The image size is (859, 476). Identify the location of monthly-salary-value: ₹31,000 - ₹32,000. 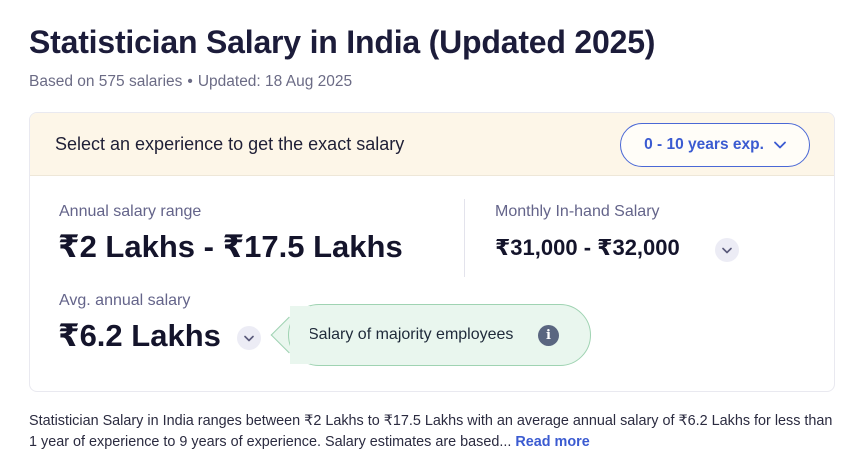
(587, 247).